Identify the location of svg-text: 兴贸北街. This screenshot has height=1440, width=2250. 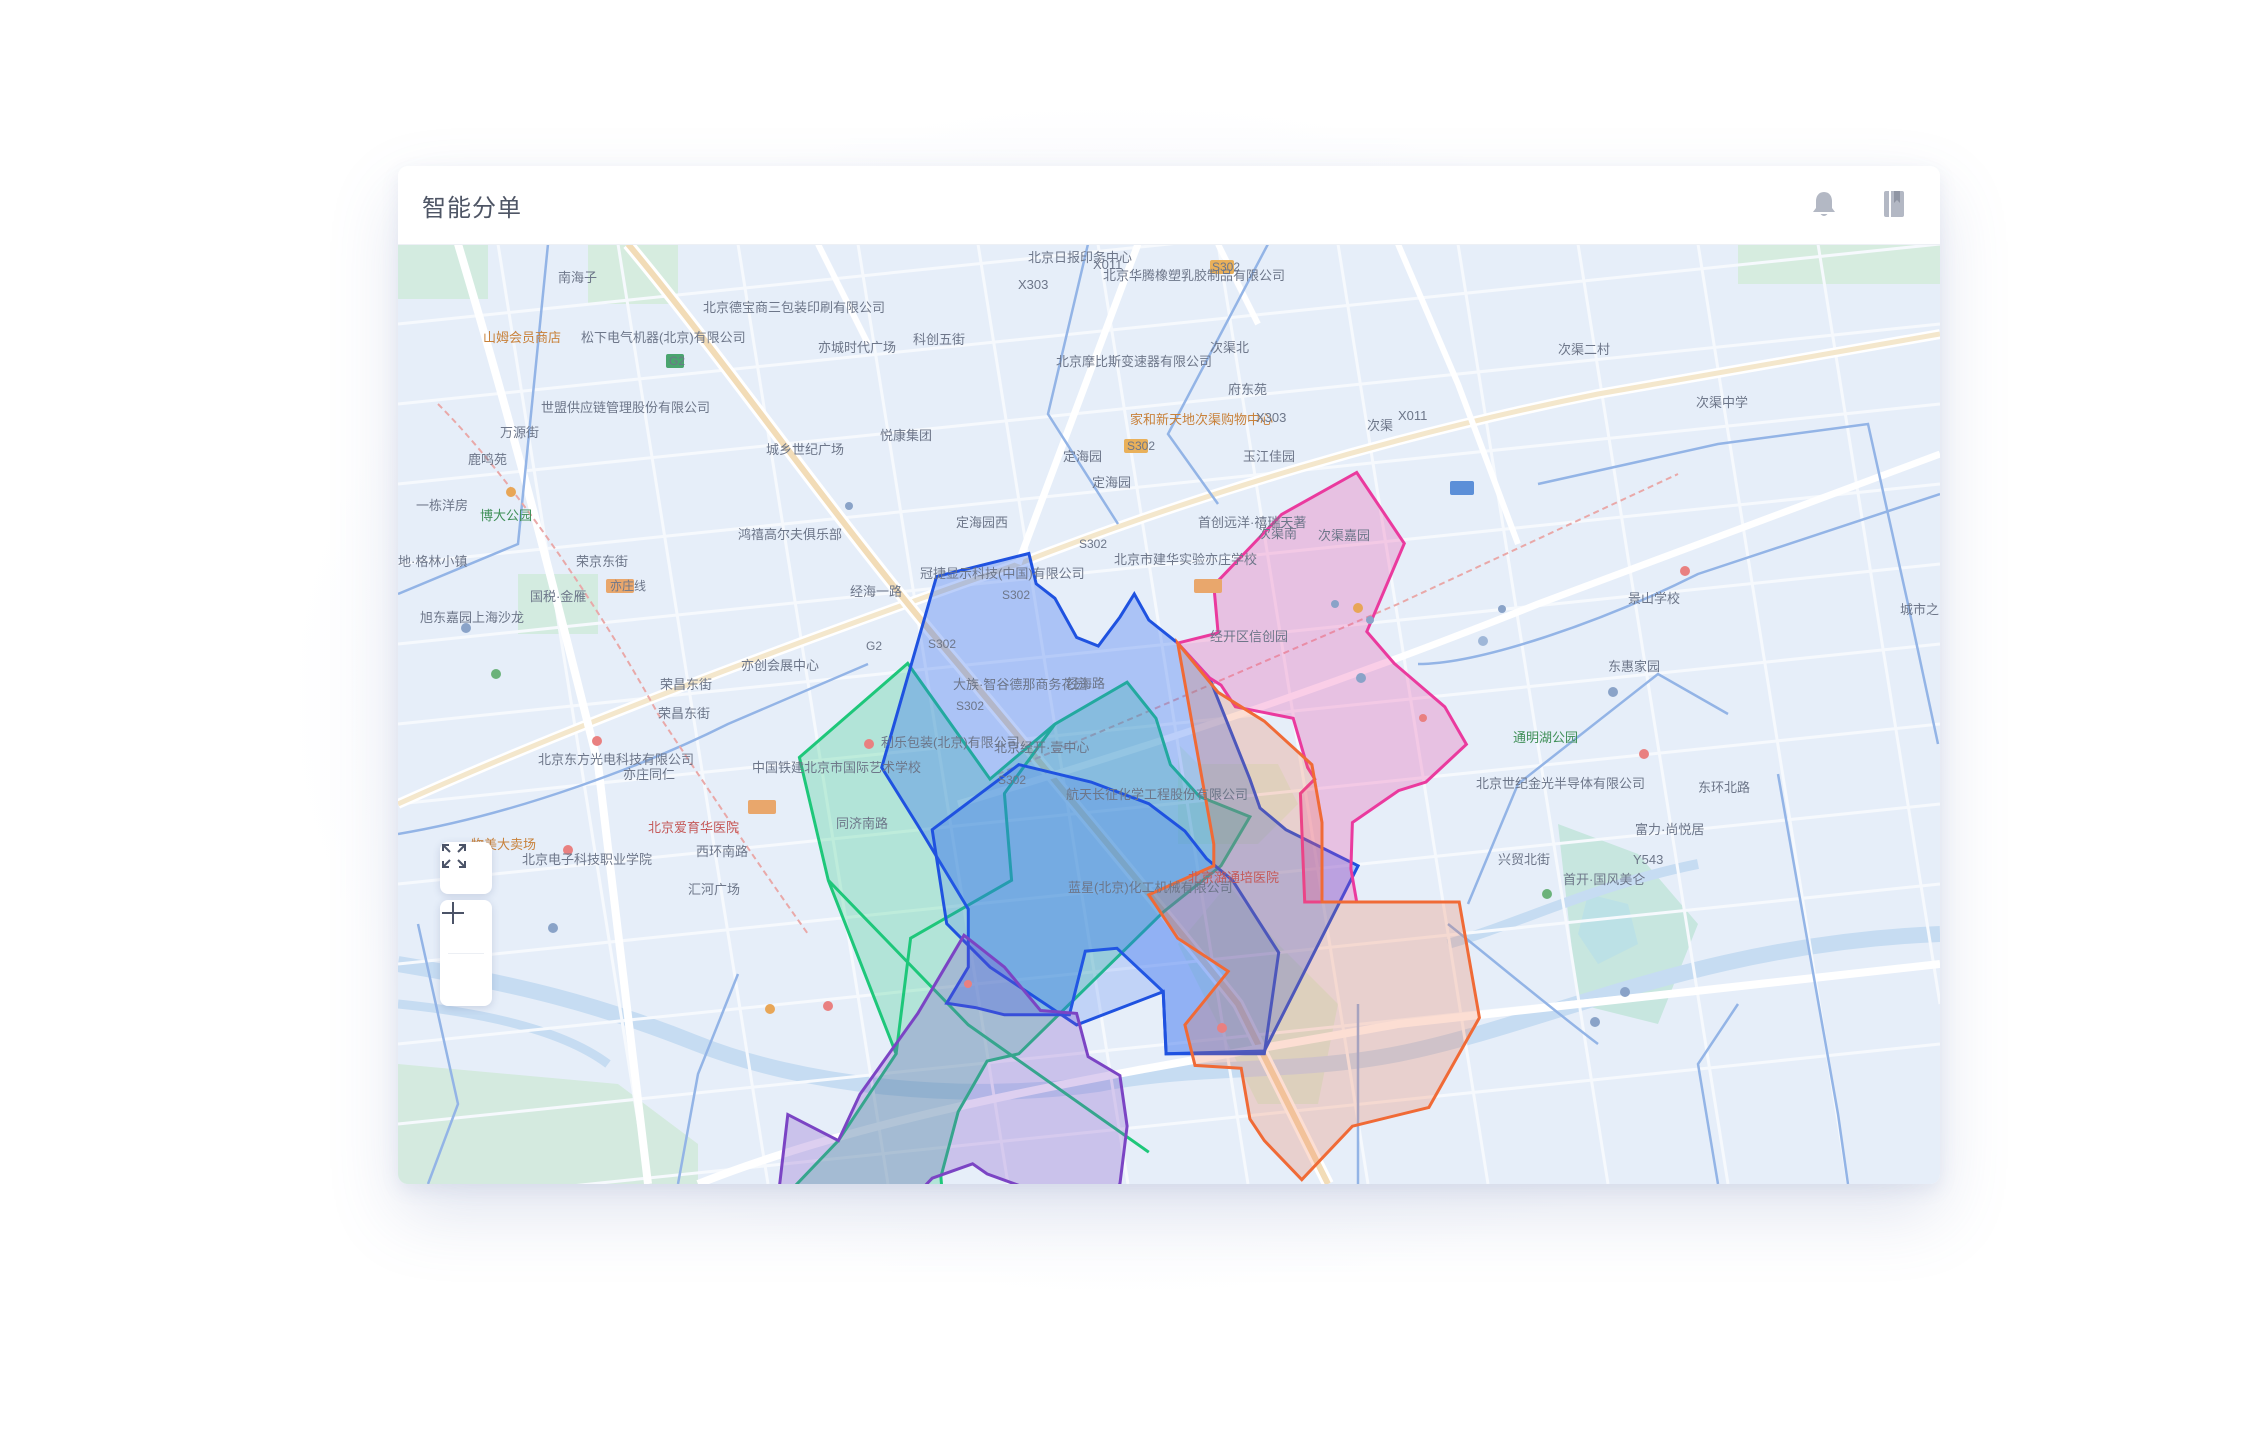
(1524, 859).